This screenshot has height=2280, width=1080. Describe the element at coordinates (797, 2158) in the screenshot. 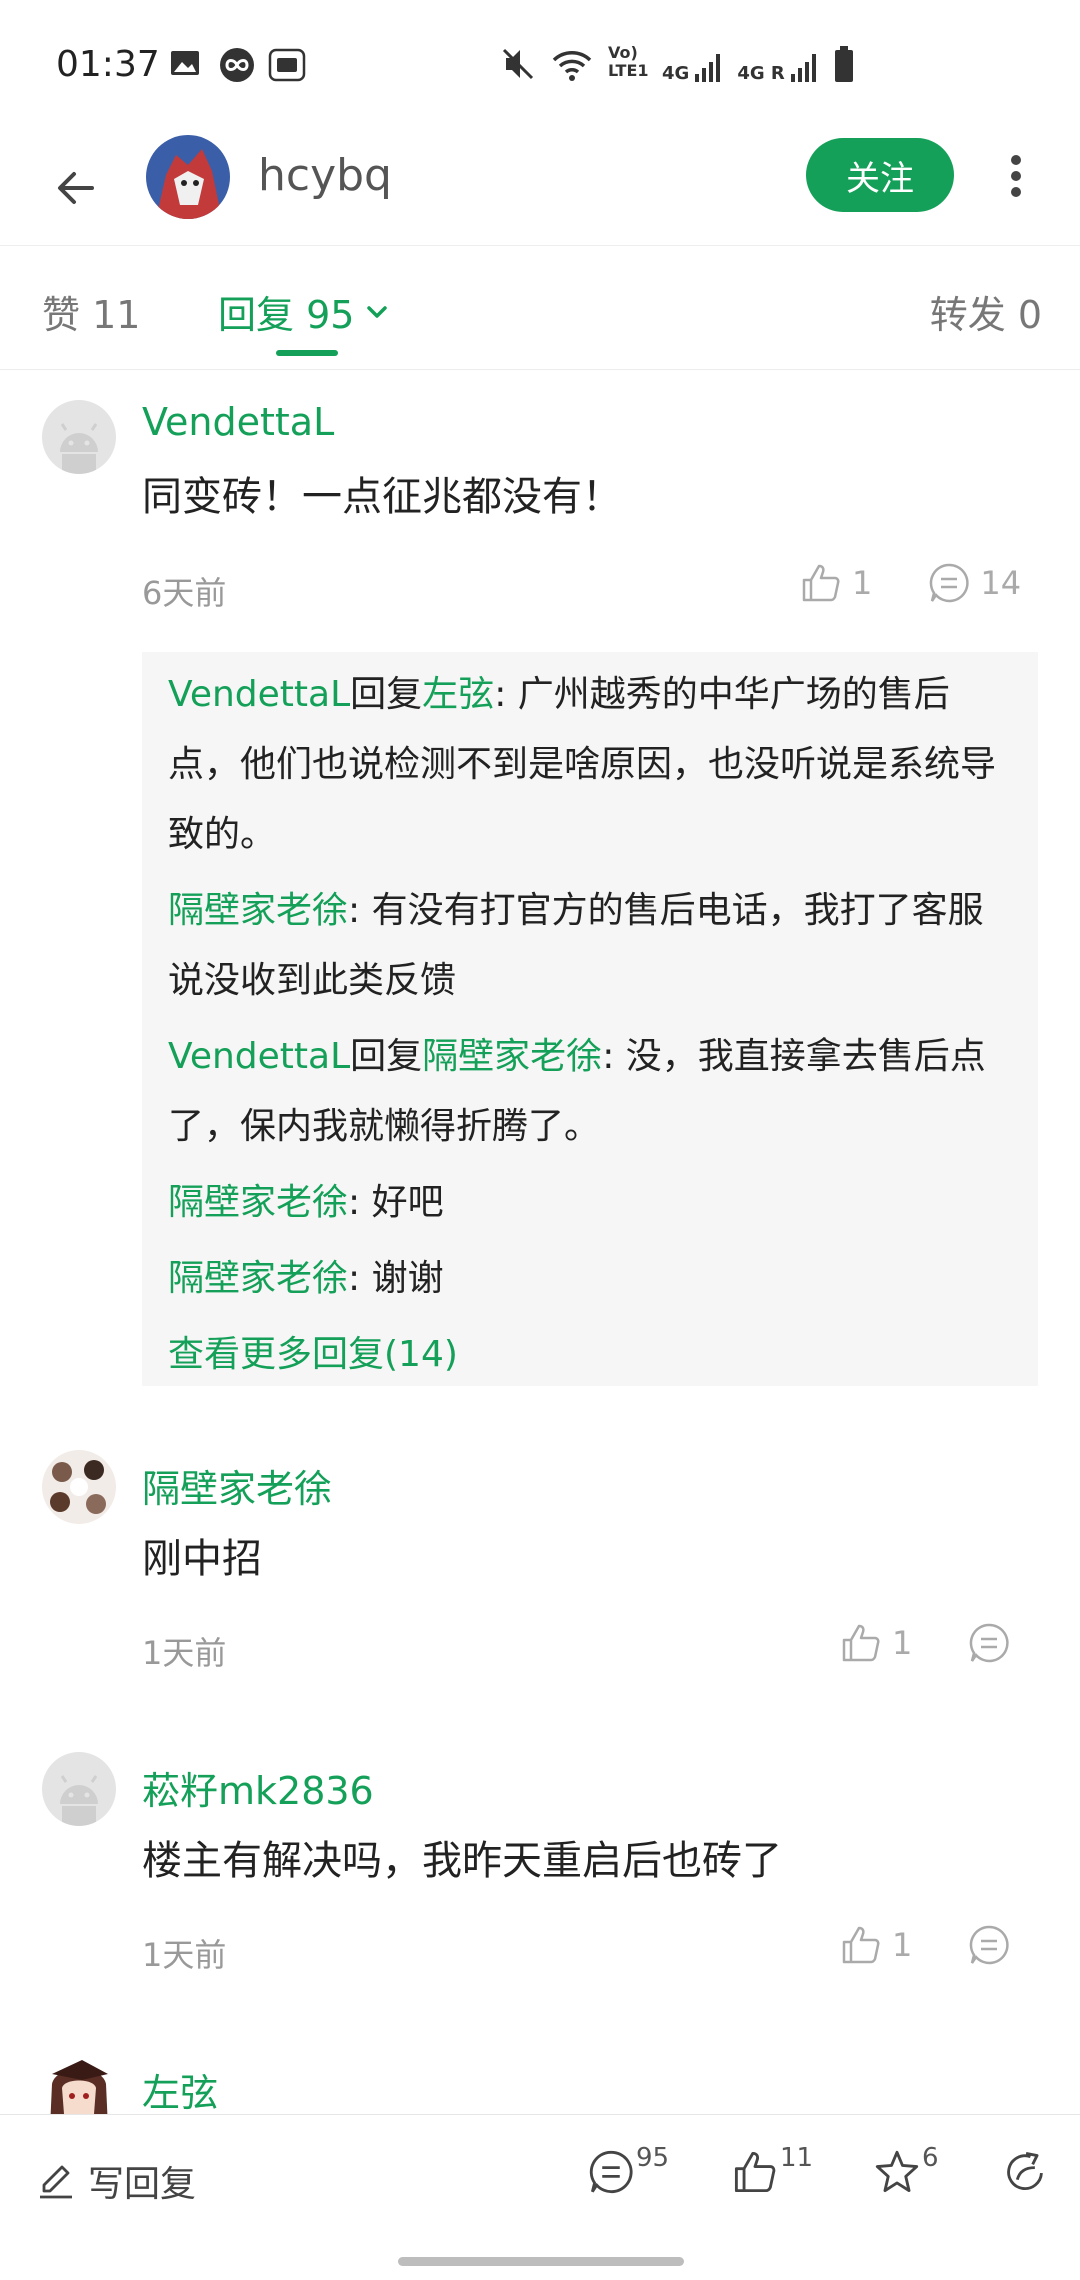

I see `like-count: 11` at that location.